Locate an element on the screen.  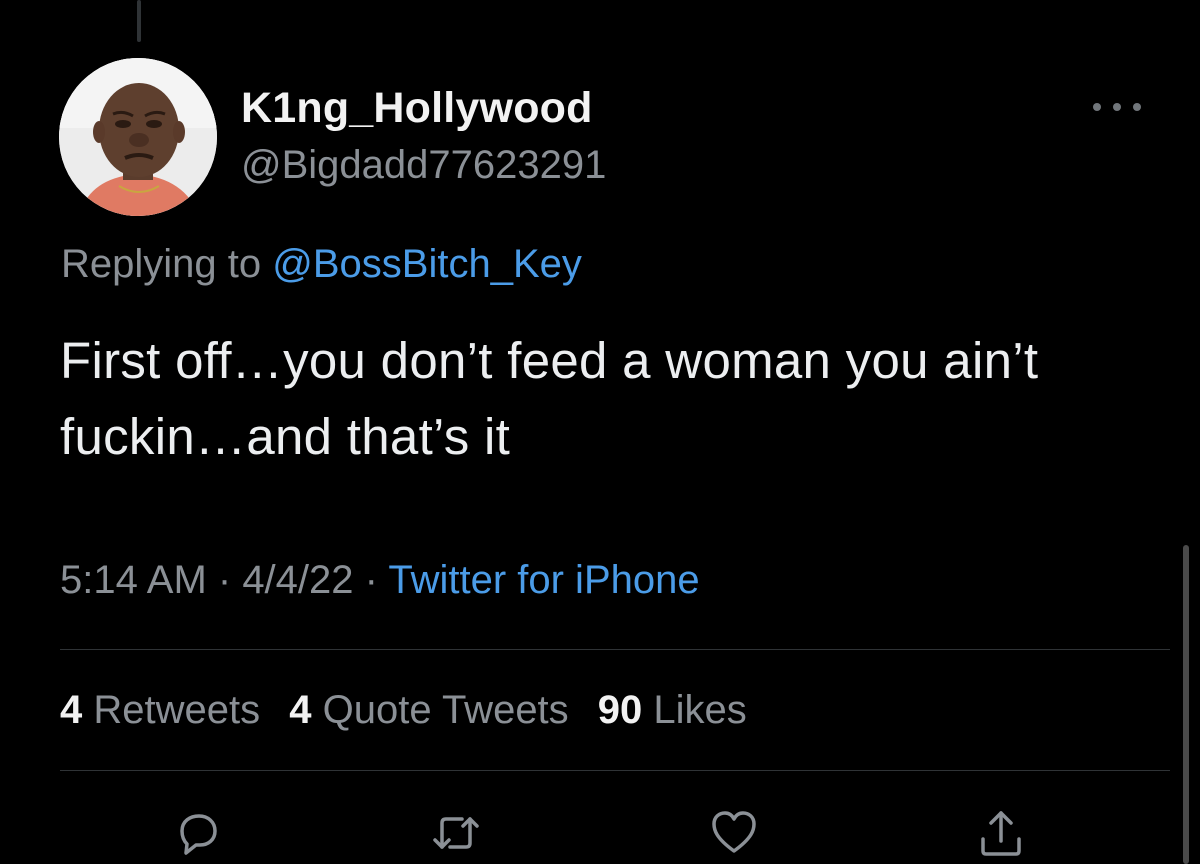
share-icon-graphic is located at coordinates (1001, 833).